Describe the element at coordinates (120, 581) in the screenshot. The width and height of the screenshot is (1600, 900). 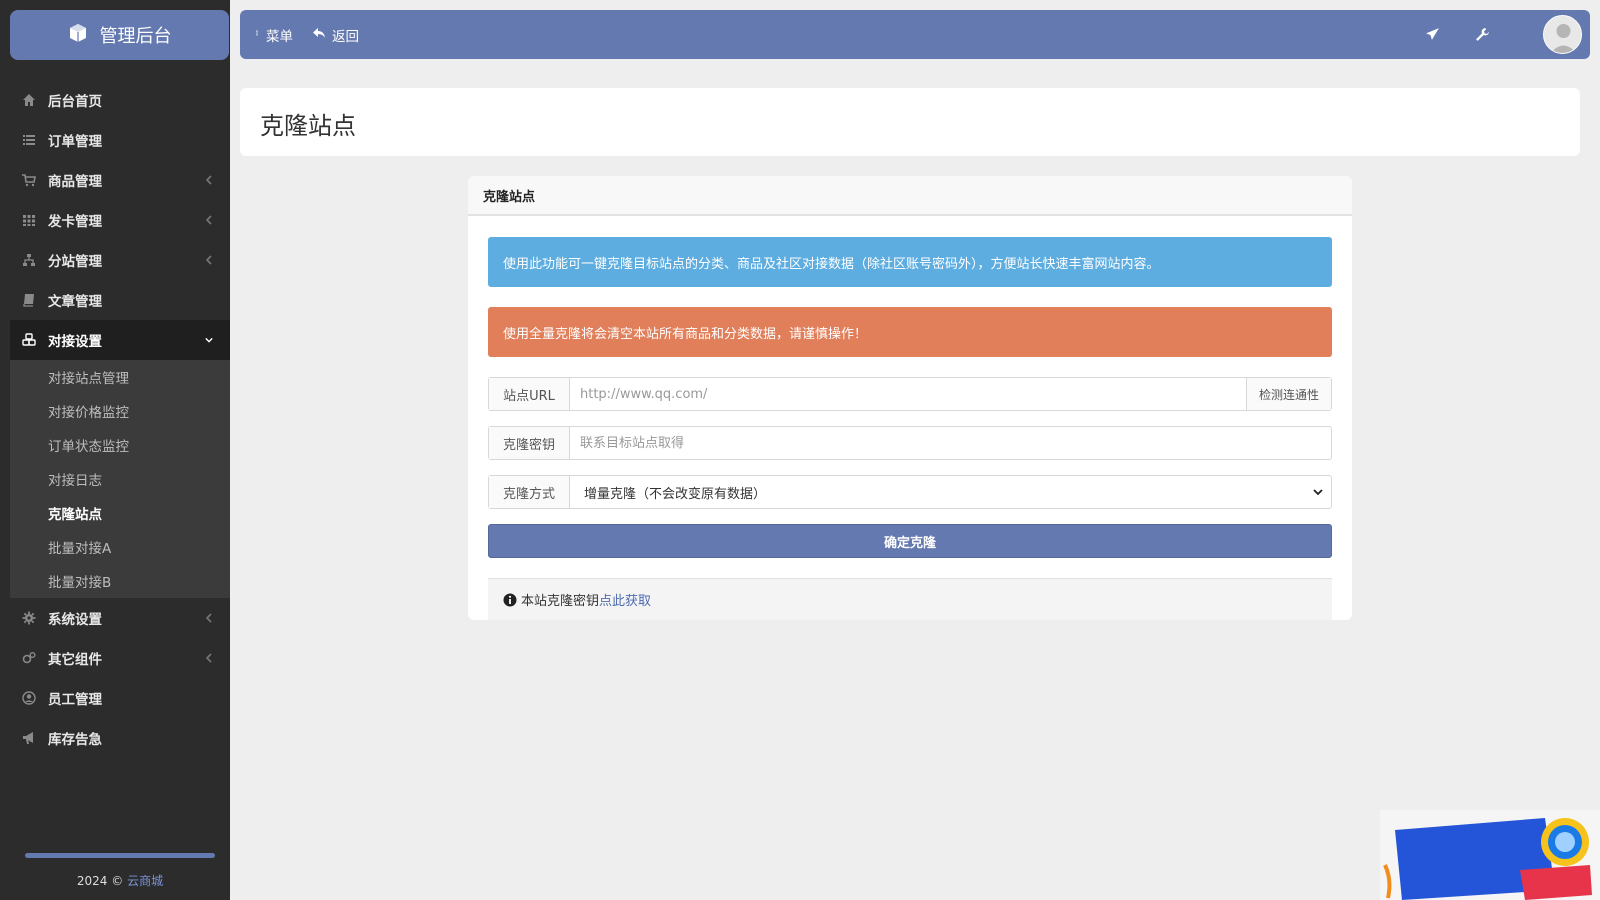
I see `submenu-item-batch-b: 批量对接B` at that location.